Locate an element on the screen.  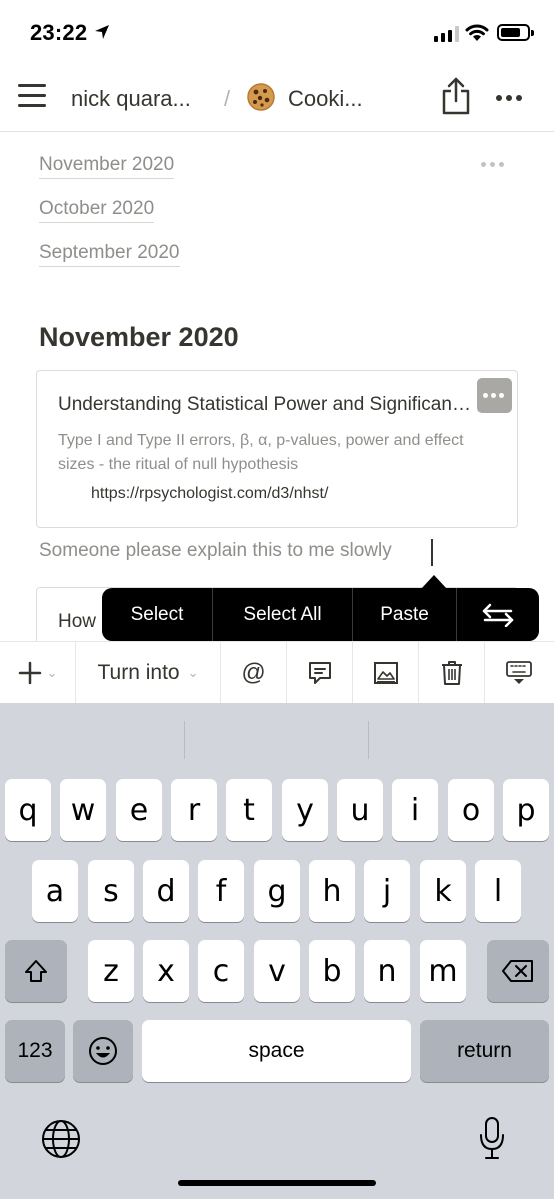
toc-link-october-2020: October 2020 is located at coordinates (97, 210).